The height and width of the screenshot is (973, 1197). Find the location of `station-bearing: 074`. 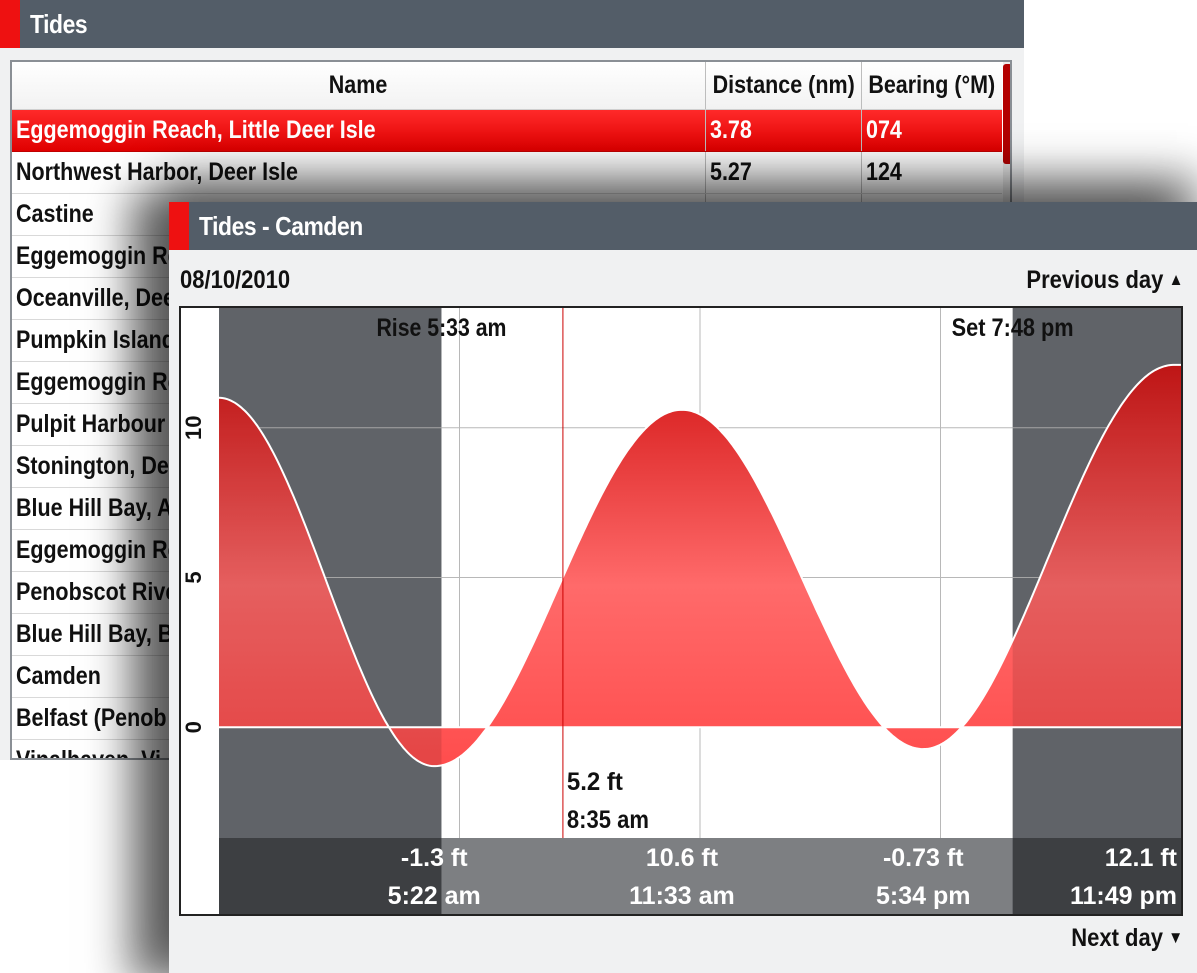

station-bearing: 074 is located at coordinates (884, 130).